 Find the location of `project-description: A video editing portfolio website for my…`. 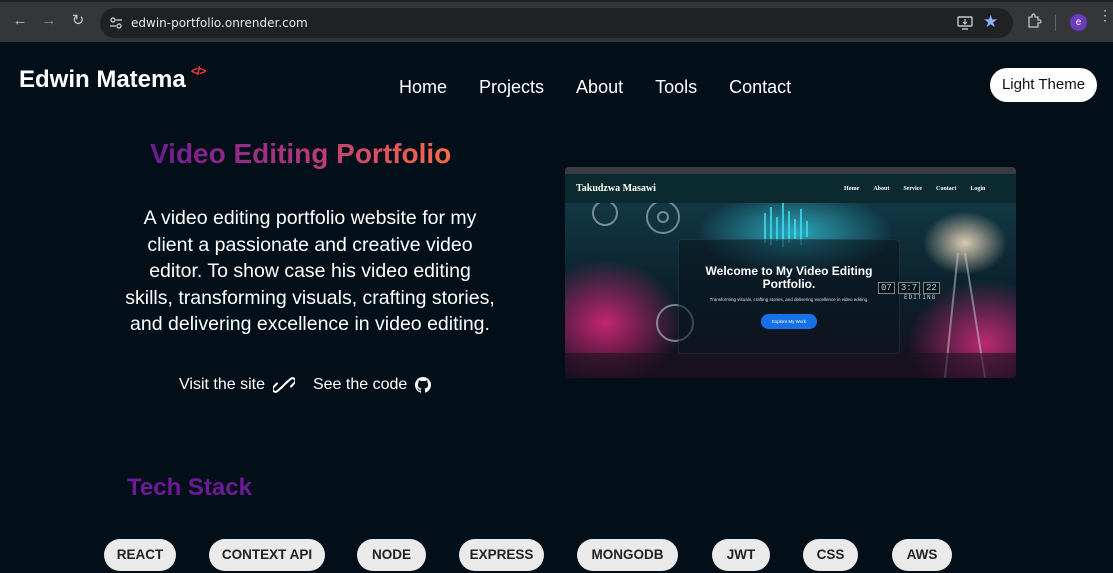

project-description: A video editing portfolio website for my… is located at coordinates (310, 271).